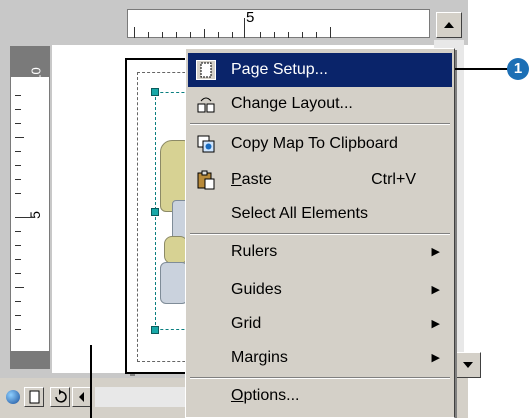  I want to click on horizontal-scrollbar, so click(140, 397).